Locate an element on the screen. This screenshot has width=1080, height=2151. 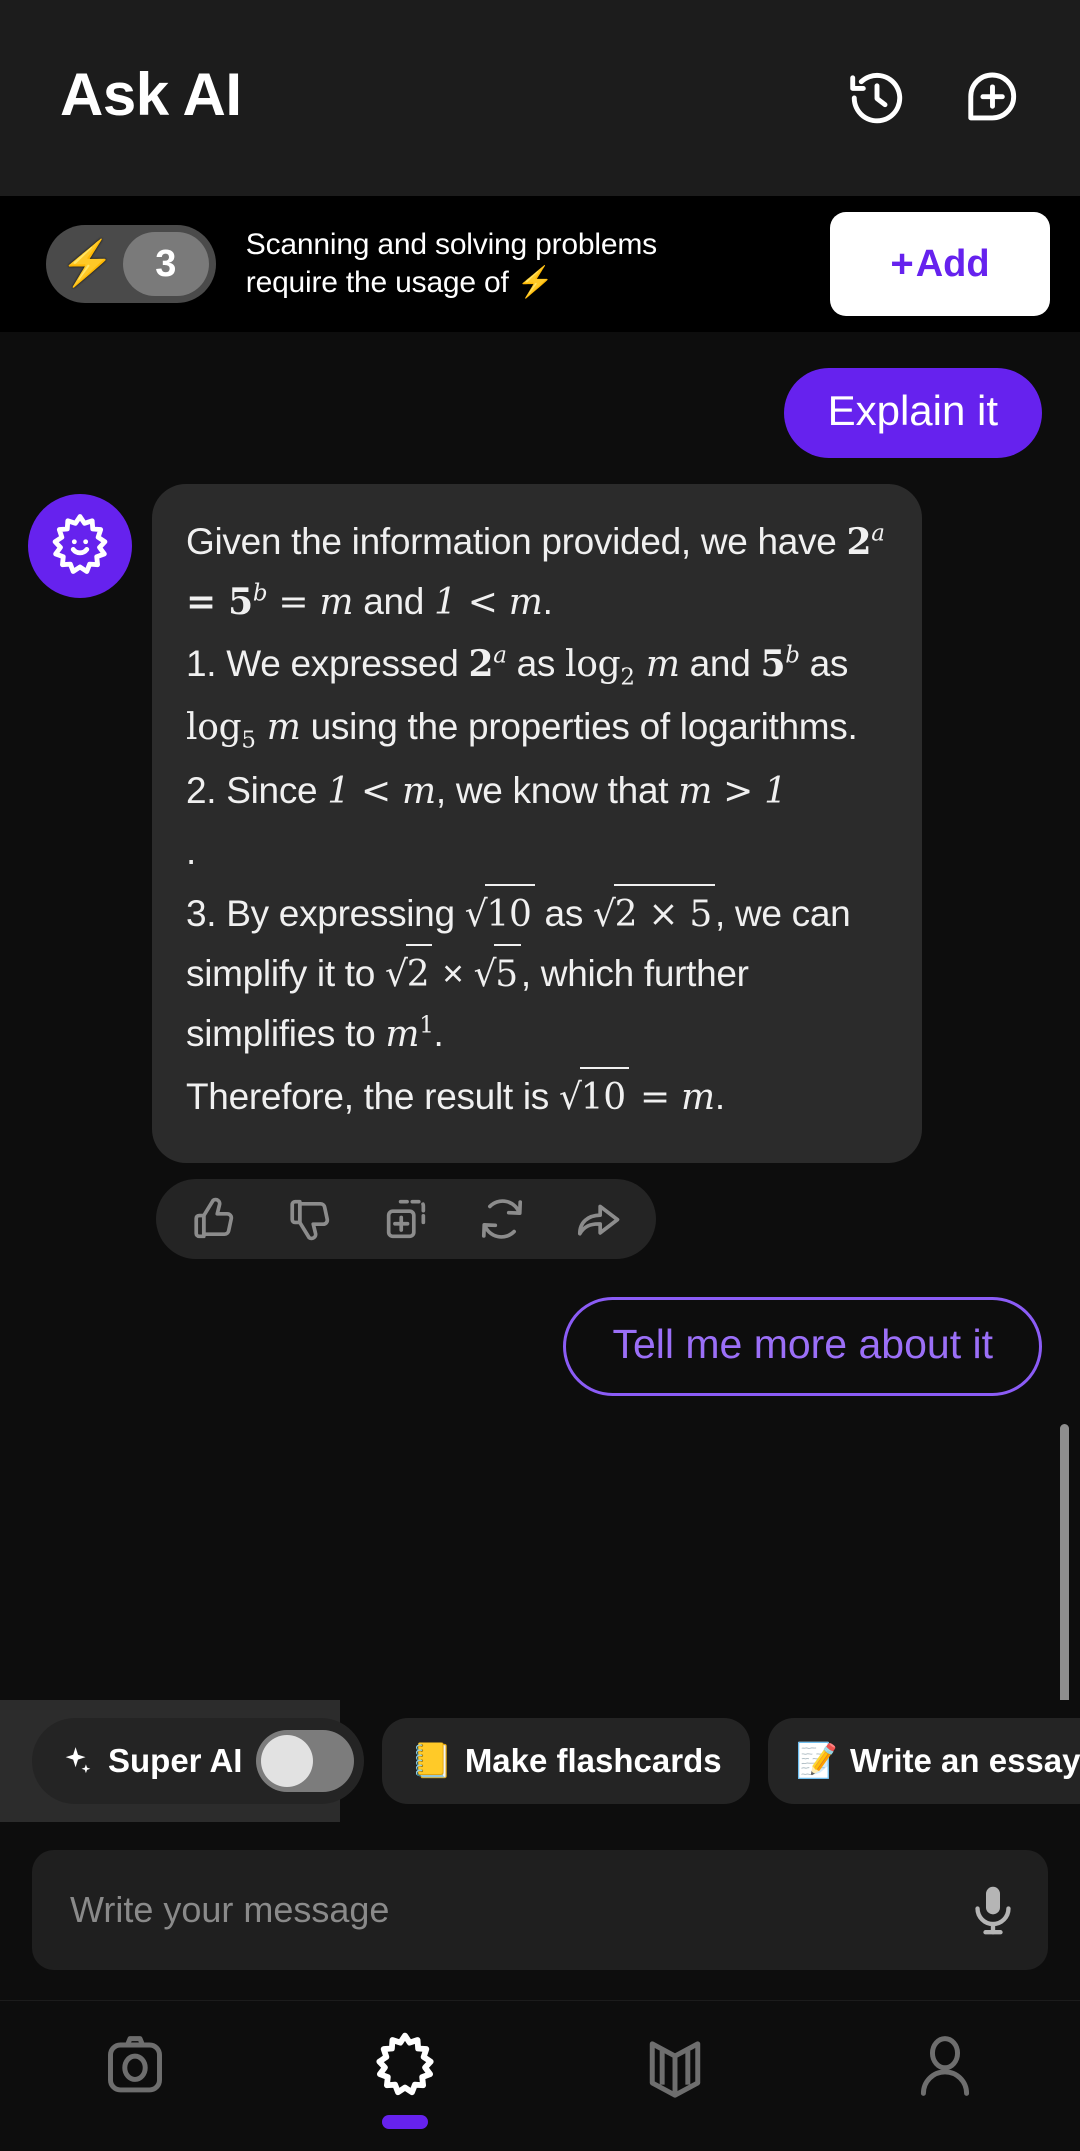
step1-a: We expressed is located at coordinates (347, 664).